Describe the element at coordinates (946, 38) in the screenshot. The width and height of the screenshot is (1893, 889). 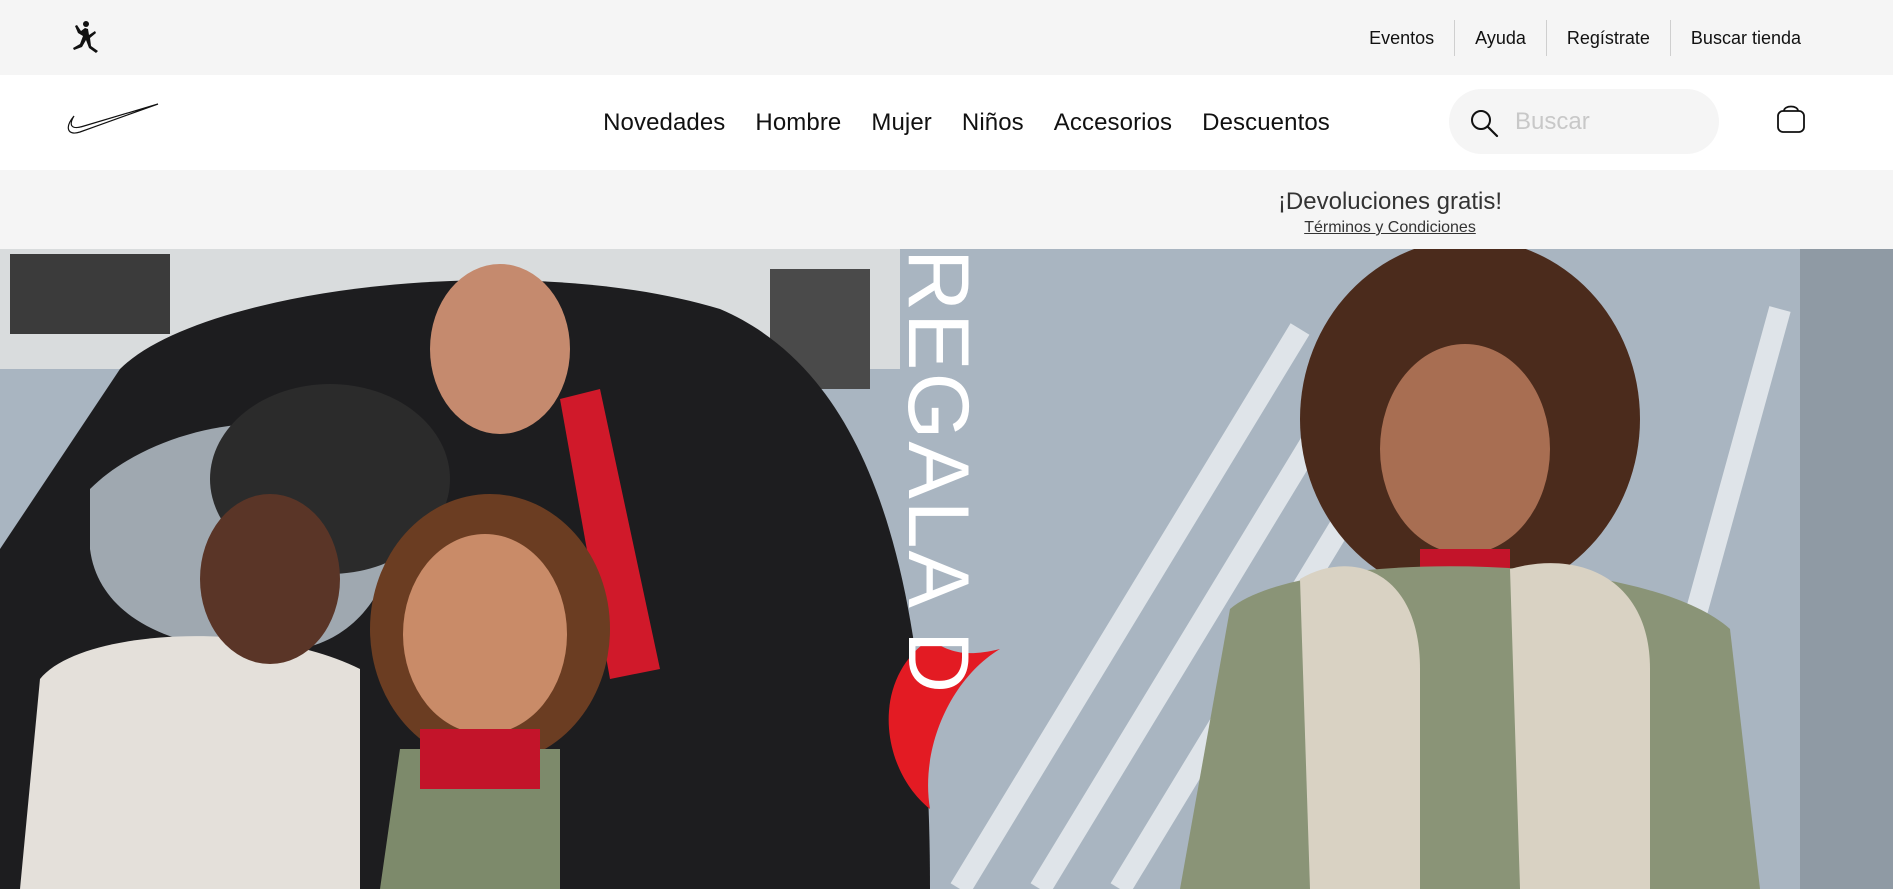
I see `utility-bar: Eventos Ayuda Regístrate Buscar tienda` at that location.